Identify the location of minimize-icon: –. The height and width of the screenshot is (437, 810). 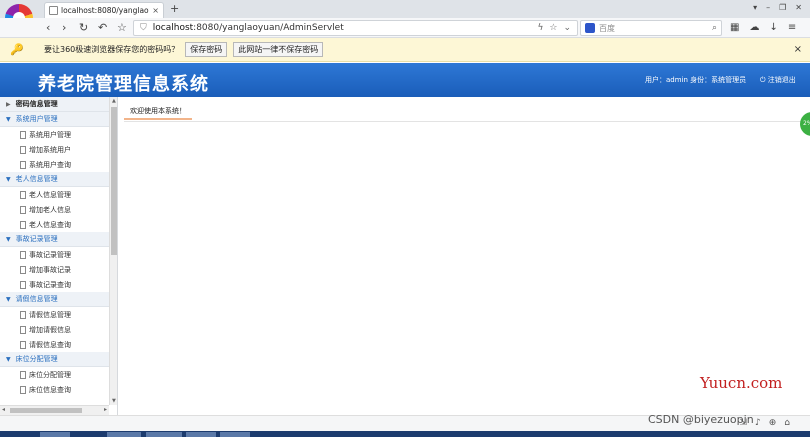
(768, 7).